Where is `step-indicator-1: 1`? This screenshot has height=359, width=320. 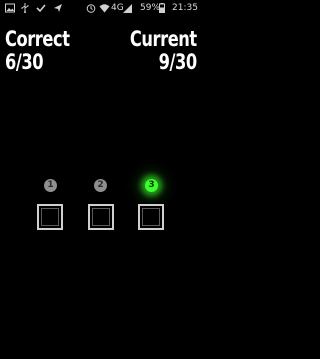
step-indicator-1: 1 is located at coordinates (50, 185).